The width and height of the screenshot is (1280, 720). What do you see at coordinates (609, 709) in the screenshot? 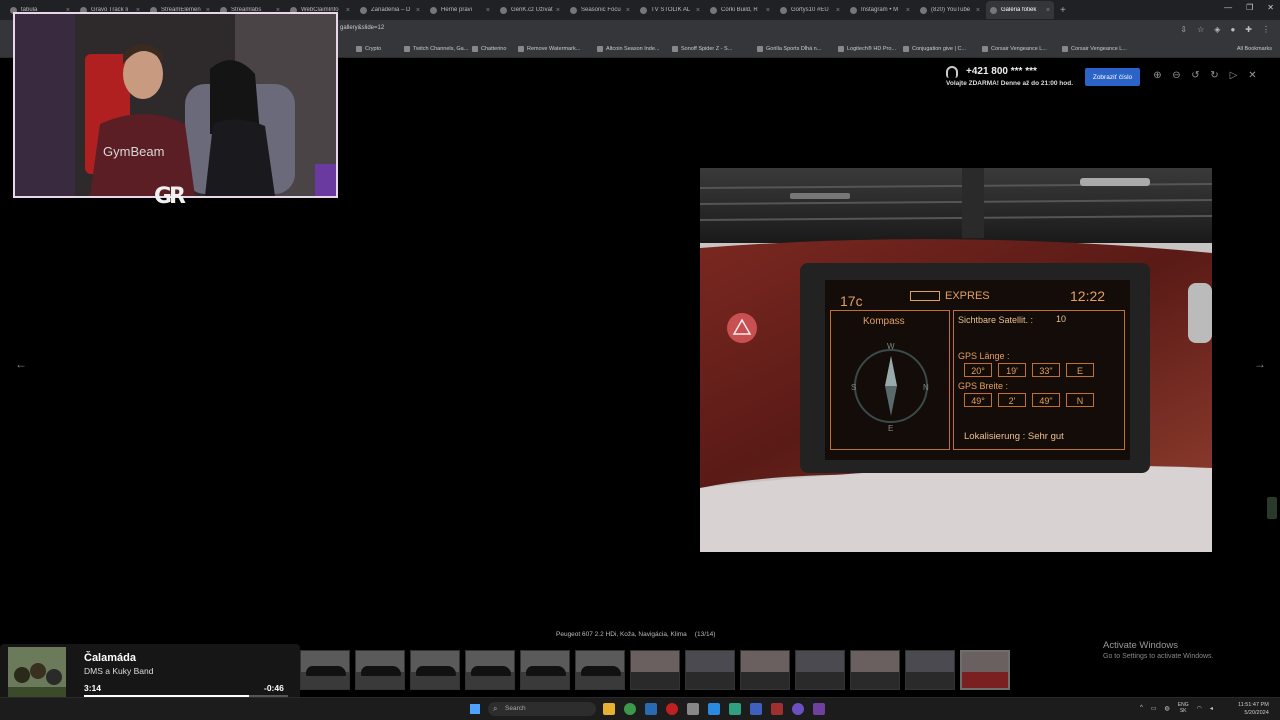
I see `file-explorer-icon` at bounding box center [609, 709].